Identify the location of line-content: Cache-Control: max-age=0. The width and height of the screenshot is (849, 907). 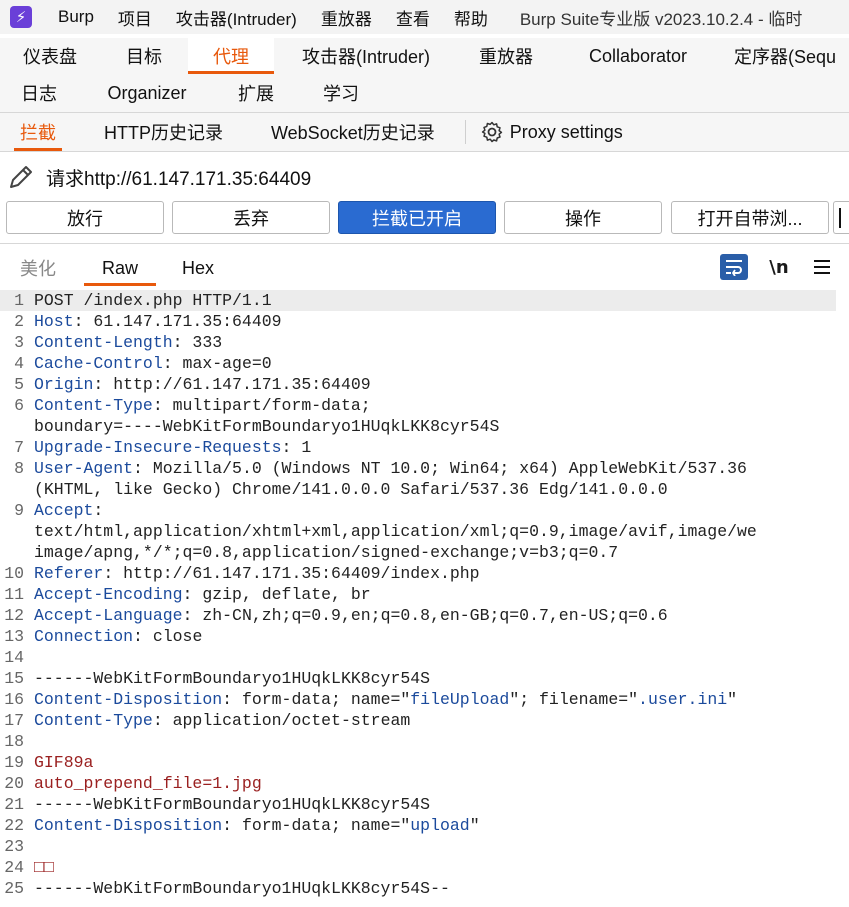
(153, 363).